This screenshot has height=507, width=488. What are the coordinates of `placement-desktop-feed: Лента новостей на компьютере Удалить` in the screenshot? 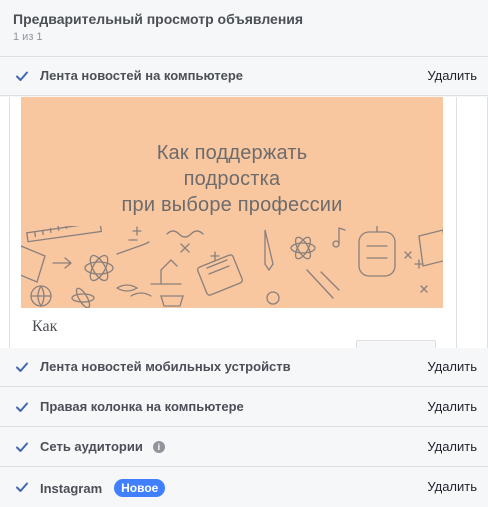 It's located at (244, 76).